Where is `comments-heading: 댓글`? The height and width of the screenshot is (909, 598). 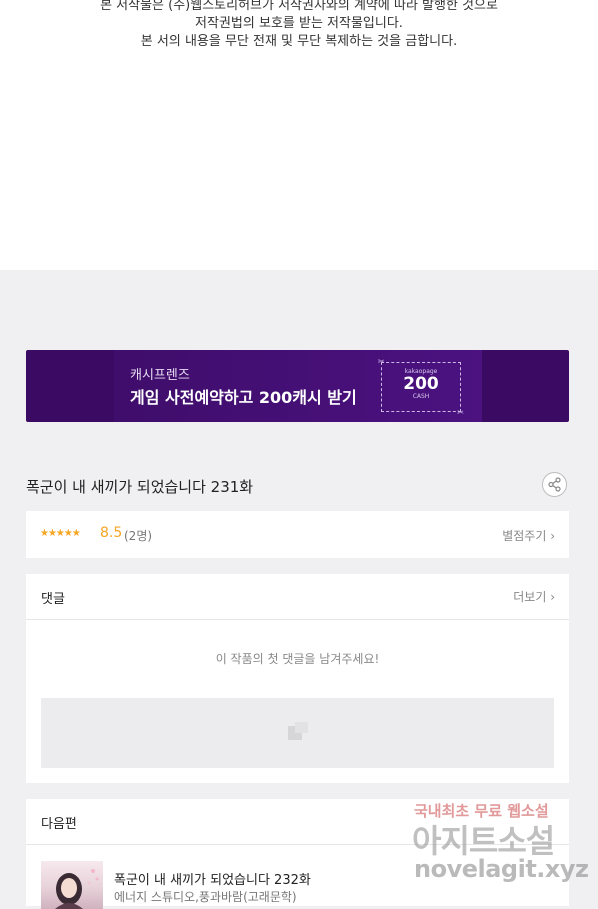 comments-heading: 댓글 is located at coordinates (53, 599).